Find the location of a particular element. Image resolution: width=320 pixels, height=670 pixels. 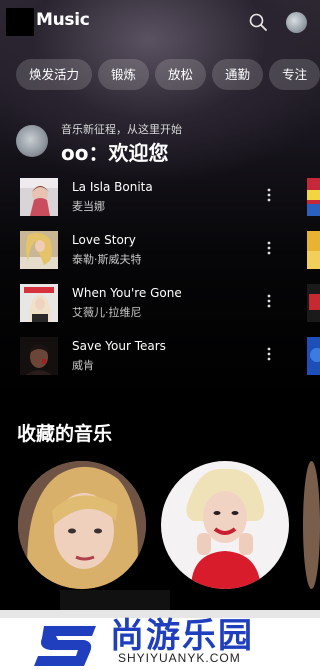

app-logo-text: Music is located at coordinates (63, 20).